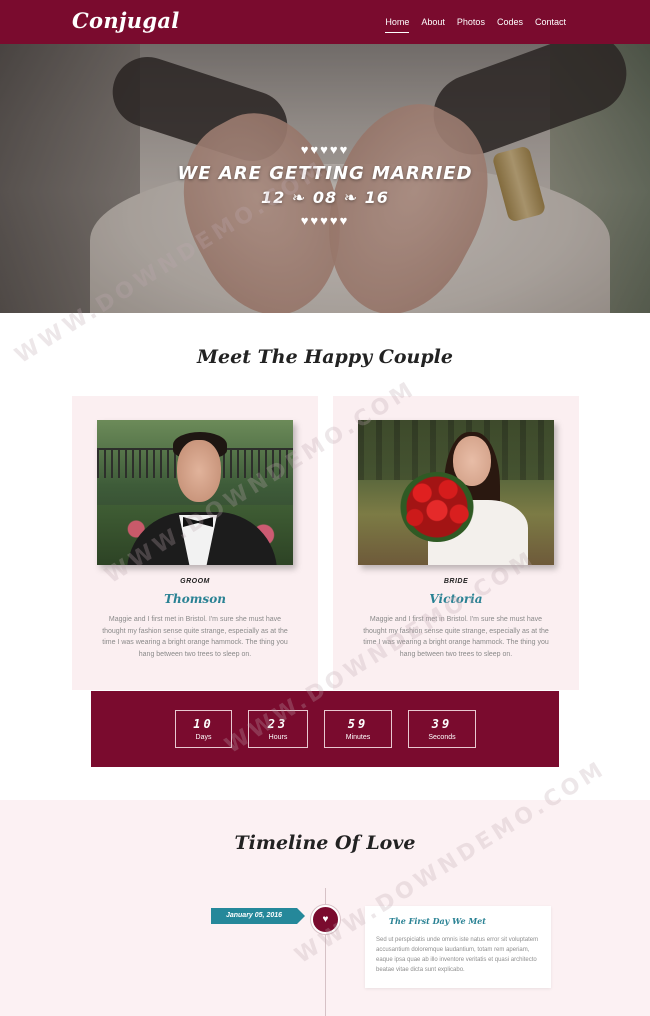 Image resolution: width=650 pixels, height=1016 pixels. Describe the element at coordinates (442, 737) in the screenshot. I see `countdown-seconds-label: Seconds` at that location.